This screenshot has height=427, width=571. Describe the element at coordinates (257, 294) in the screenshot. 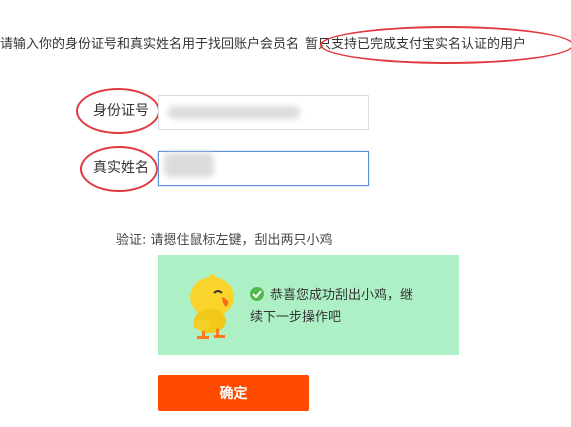

I see `check-circle-icon` at that location.